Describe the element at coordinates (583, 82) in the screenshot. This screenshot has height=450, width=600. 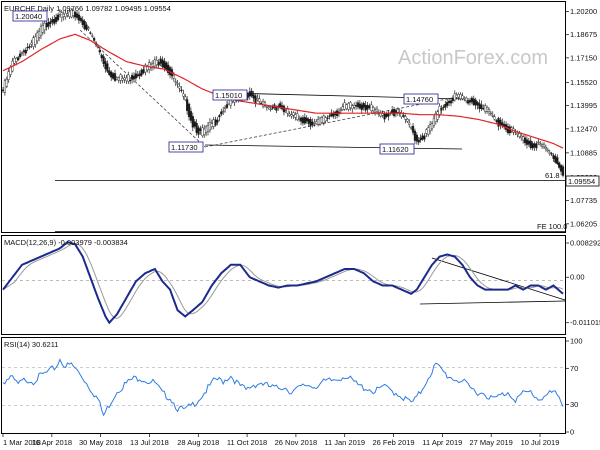
I see `price-y-tick-label: 1.15520` at that location.